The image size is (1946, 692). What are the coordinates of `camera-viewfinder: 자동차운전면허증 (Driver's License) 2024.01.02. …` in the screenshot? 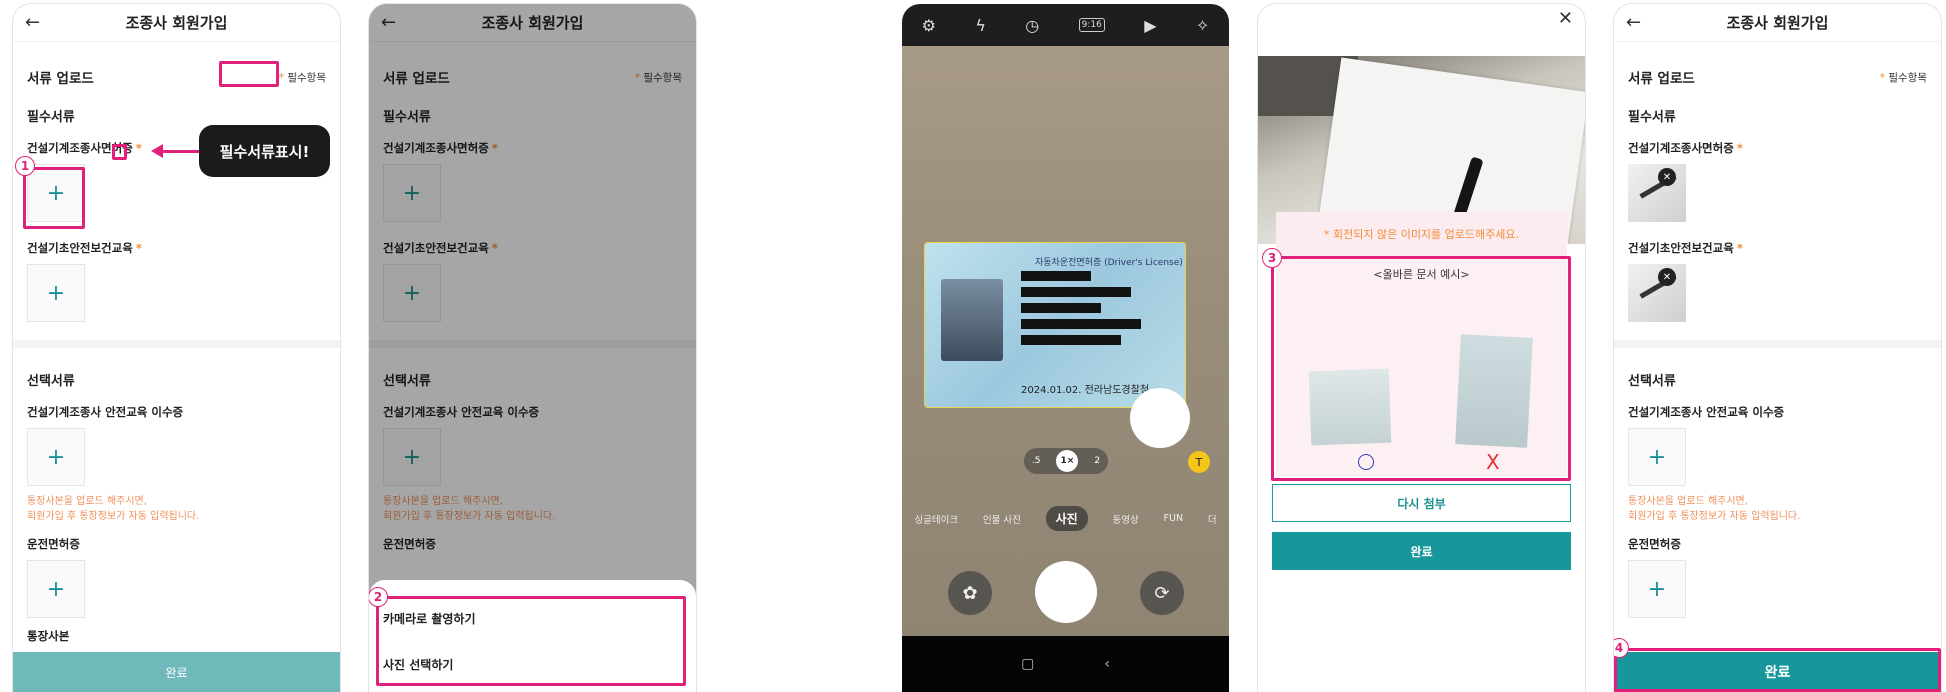 It's located at (1065, 341).